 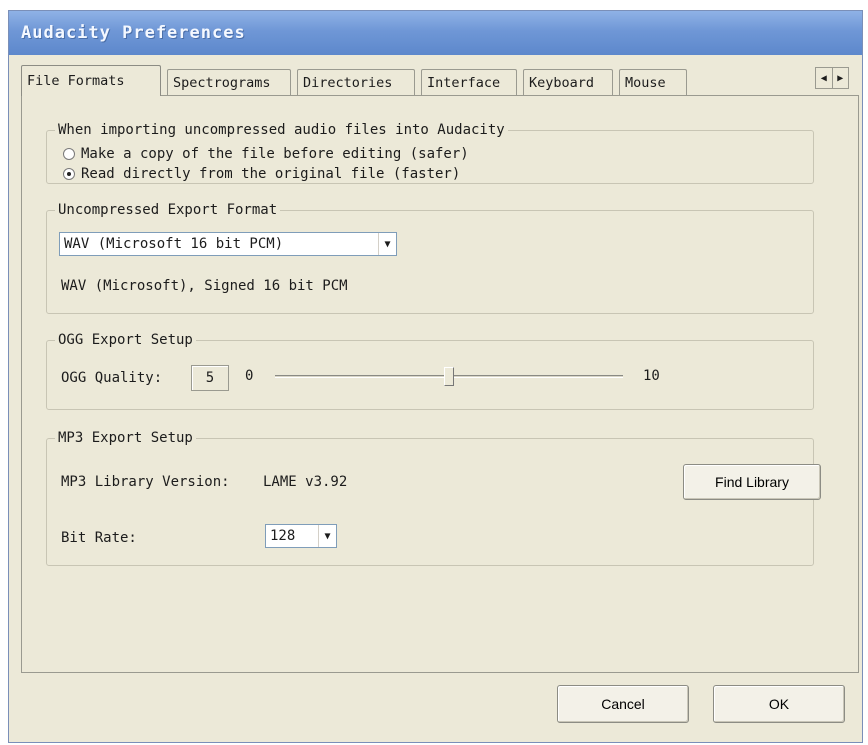 What do you see at coordinates (305, 482) in the screenshot?
I see `mp3-library-version-value: LAME v3.92` at bounding box center [305, 482].